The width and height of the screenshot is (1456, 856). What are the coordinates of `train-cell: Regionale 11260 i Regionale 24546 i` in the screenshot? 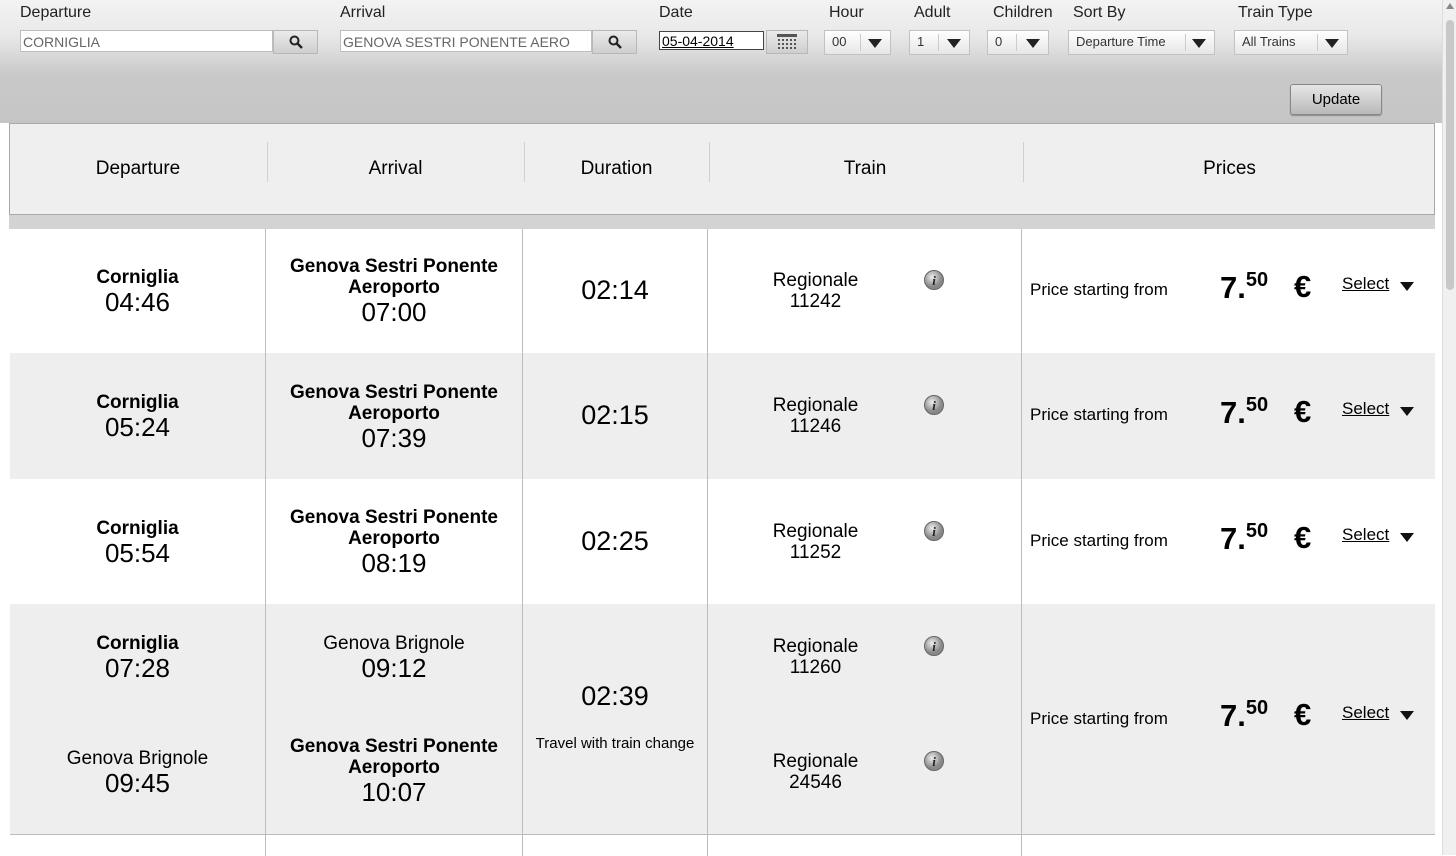 It's located at (864, 719).